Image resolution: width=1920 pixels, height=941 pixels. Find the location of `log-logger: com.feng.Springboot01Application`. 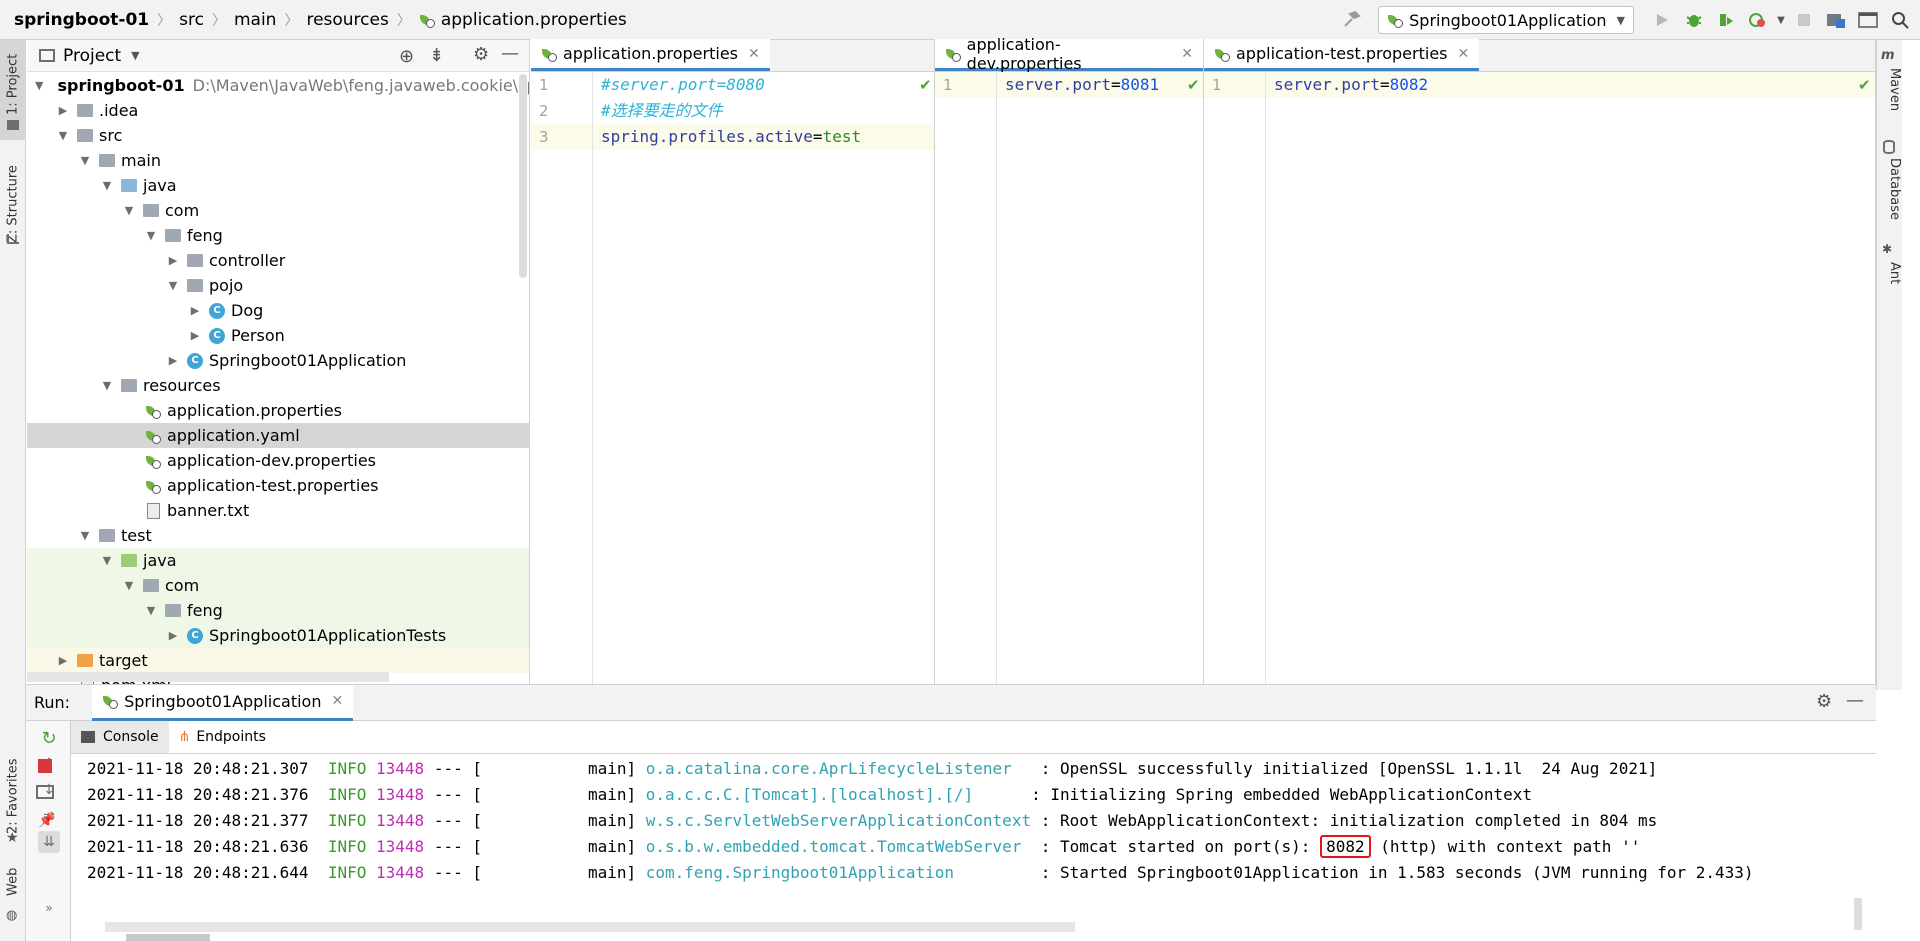

log-logger: com.feng.Springboot01Application is located at coordinates (838, 872).